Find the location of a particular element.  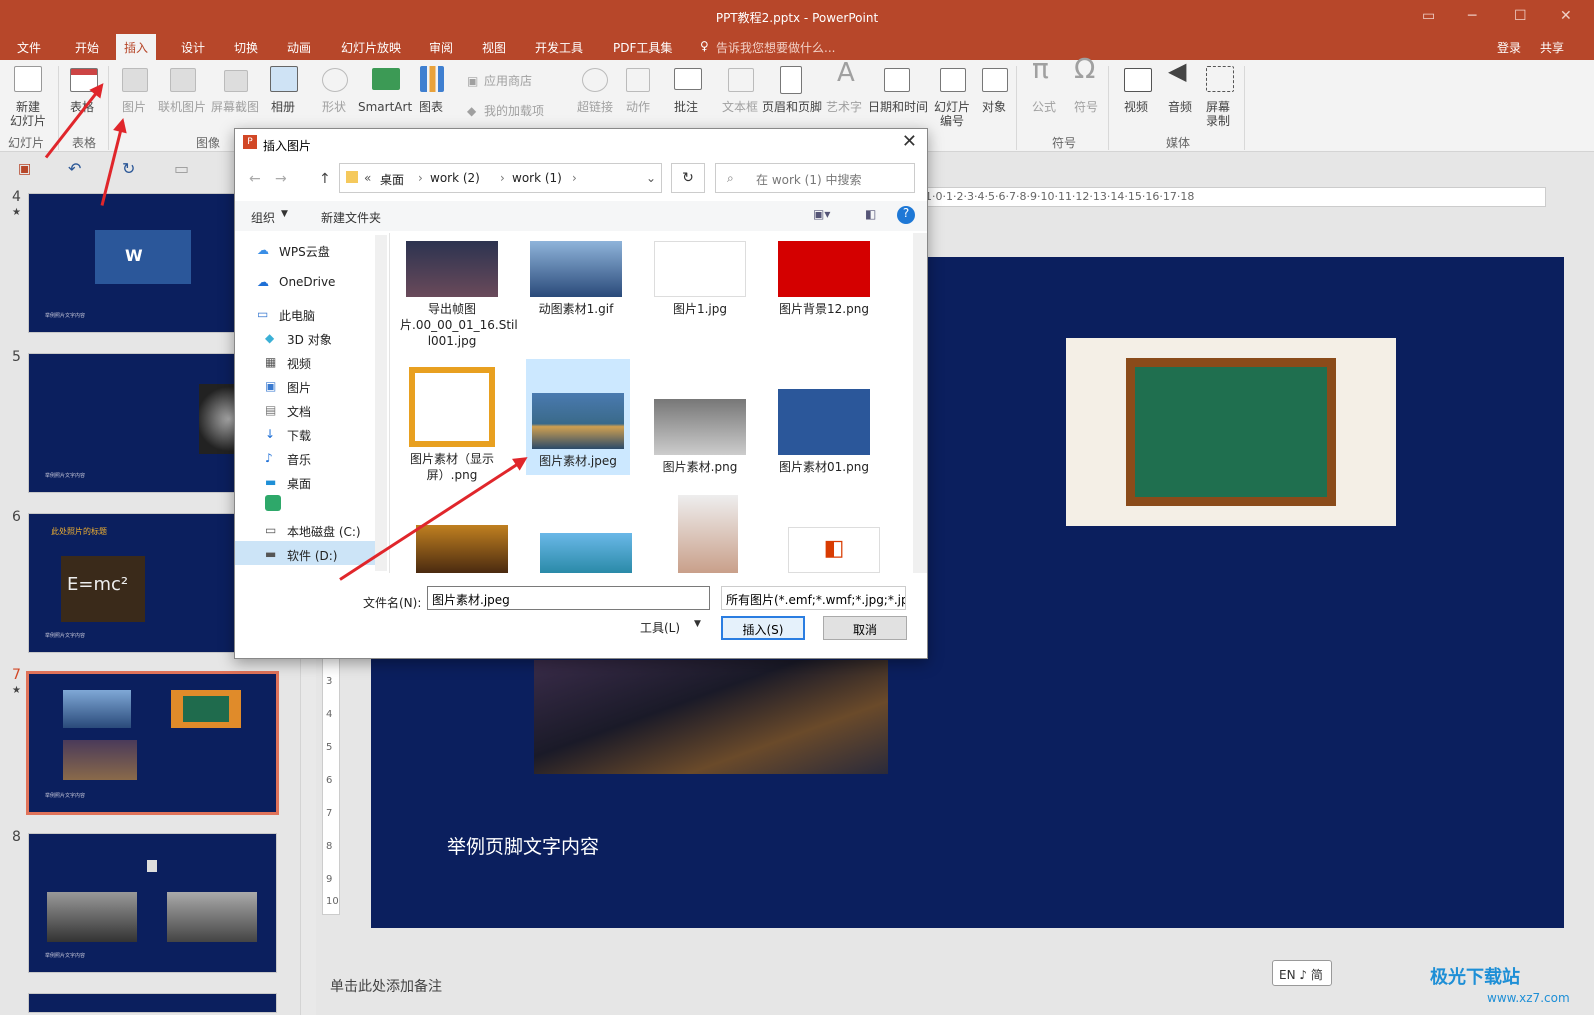

undo-icon: ↶ is located at coordinates (74, 168).